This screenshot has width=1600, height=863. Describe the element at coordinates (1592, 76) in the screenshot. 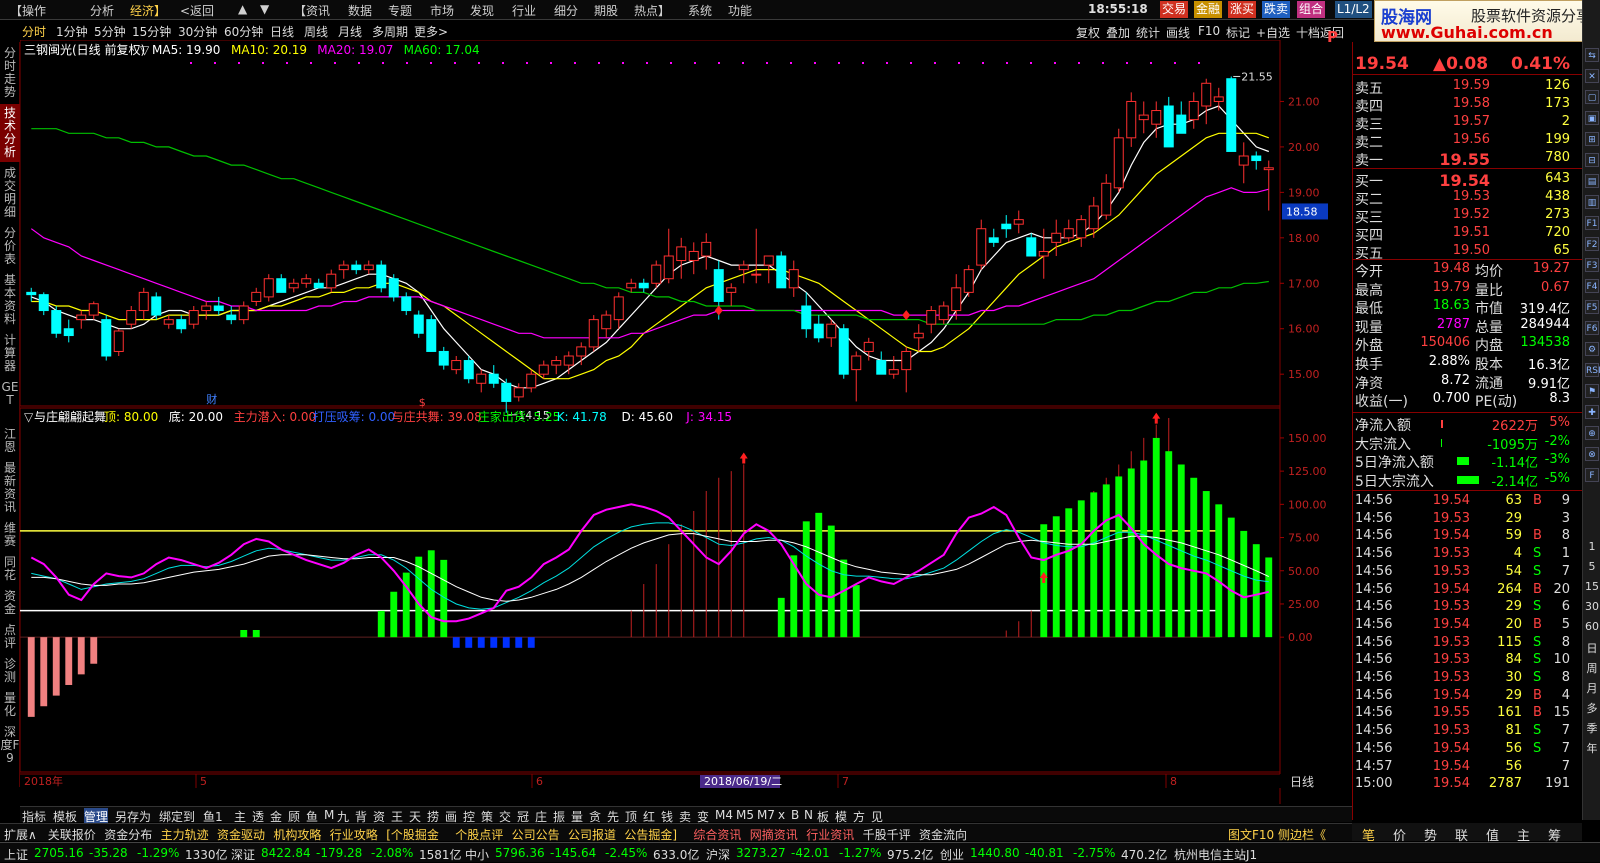

I see `side-tool-icon: ✕` at that location.